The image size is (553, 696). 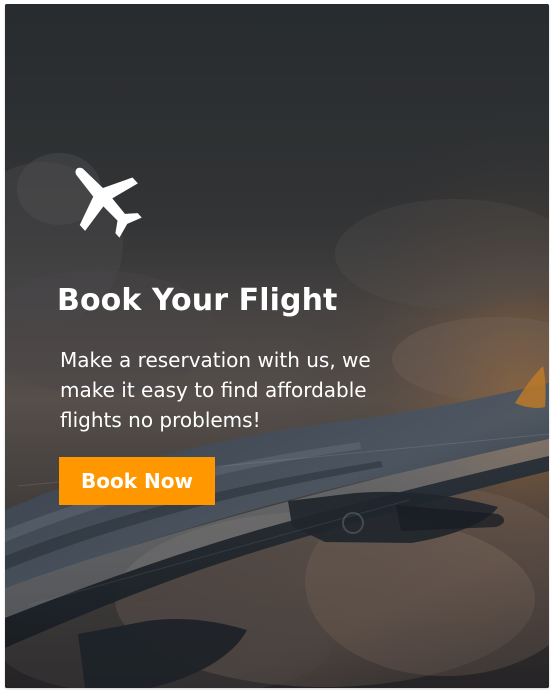 I want to click on page-title: Book Your Flight, so click(x=197, y=300).